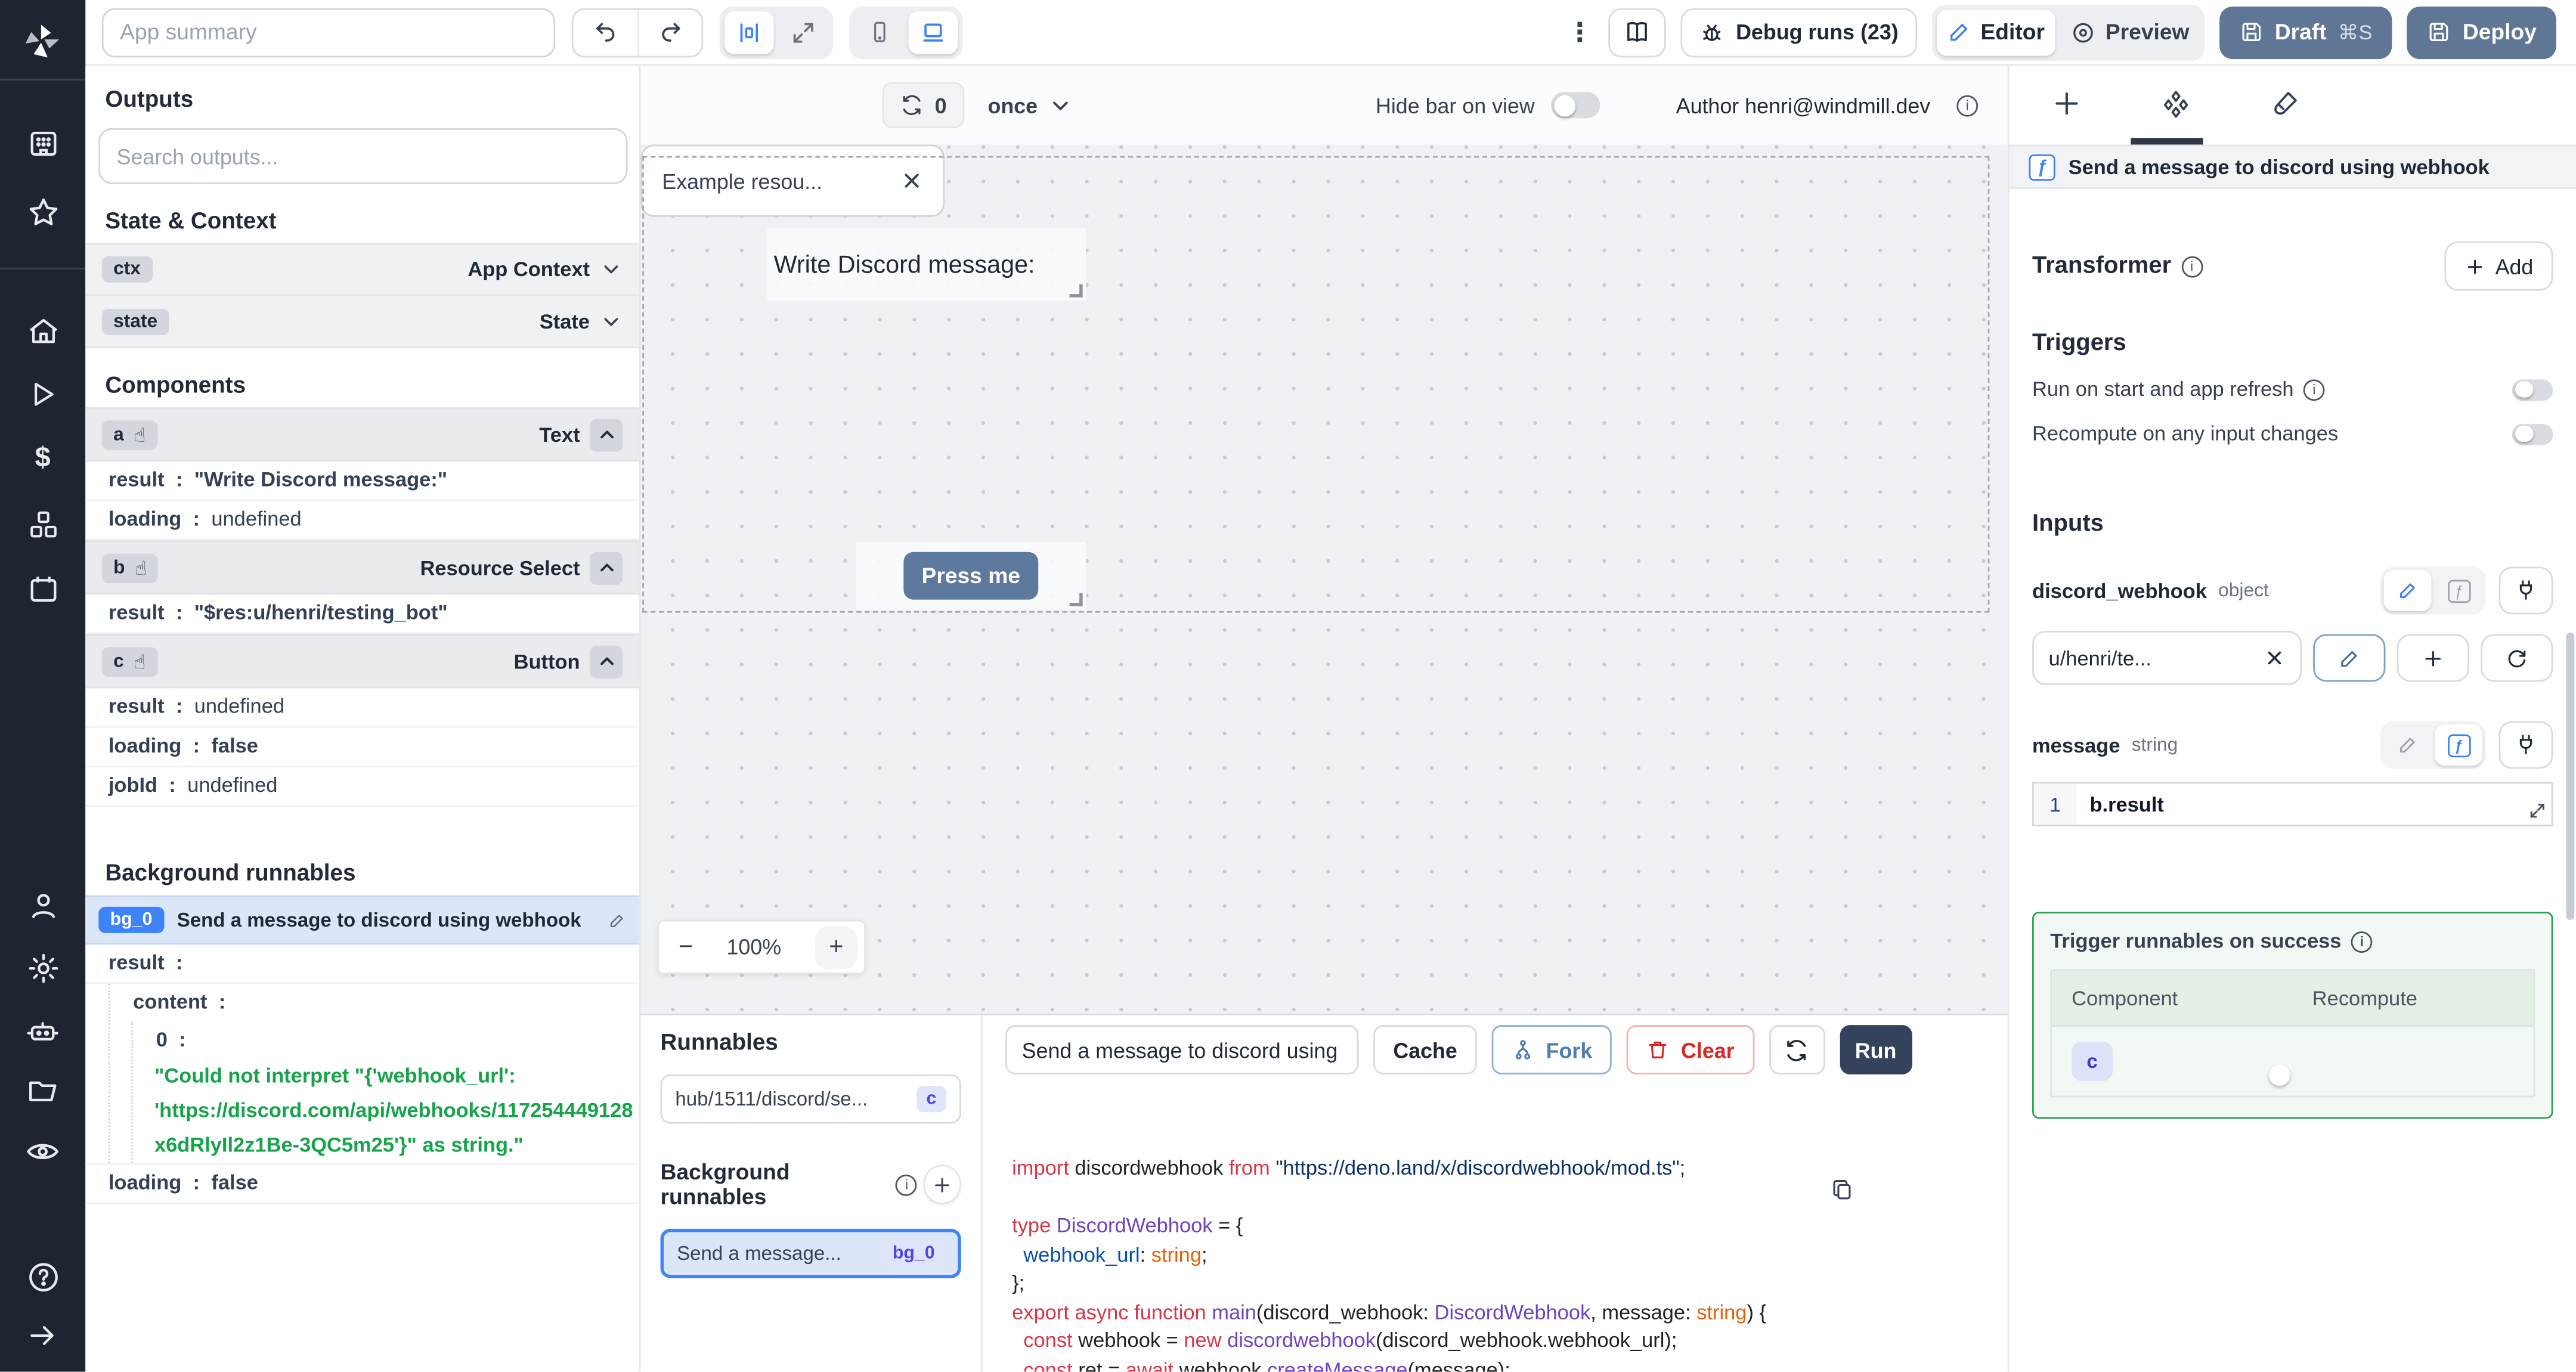 This screenshot has height=1372, width=2576. I want to click on schedules-calendar-icon, so click(43, 589).